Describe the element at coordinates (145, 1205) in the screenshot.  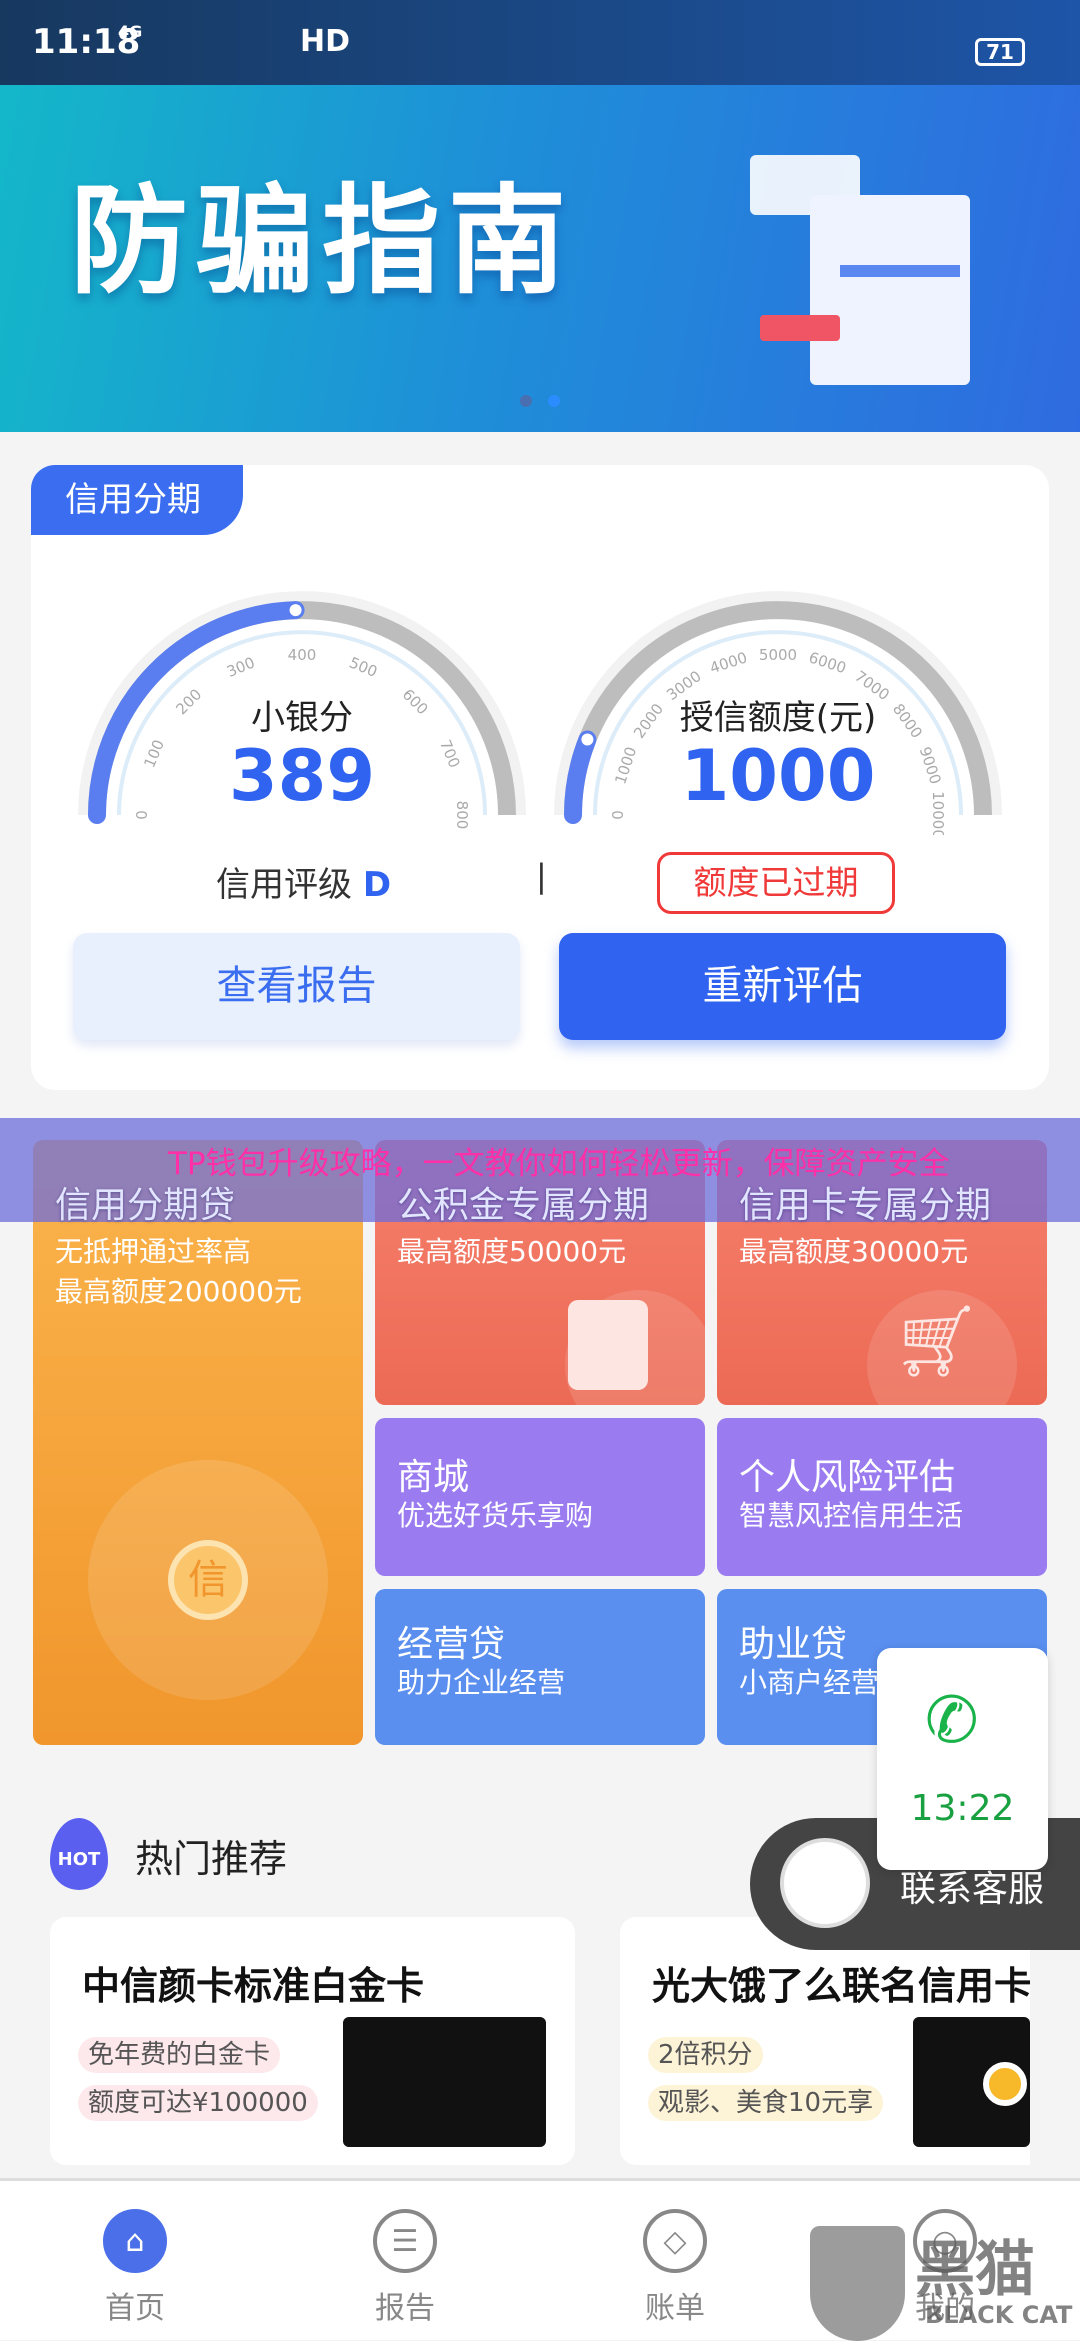
I see `tile-title: 信用分期贷` at that location.